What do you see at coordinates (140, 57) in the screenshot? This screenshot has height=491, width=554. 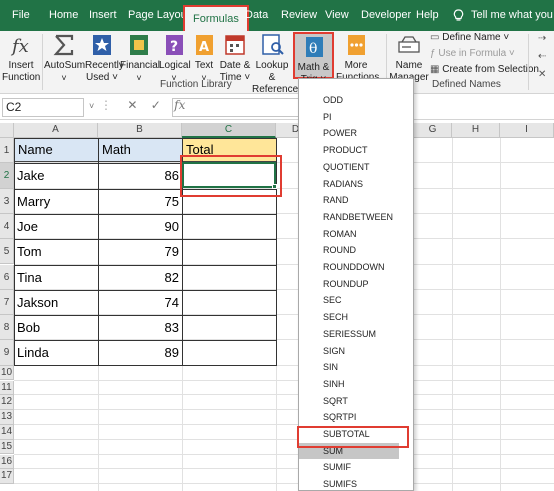 I see `financial-button: Financial ˅` at bounding box center [140, 57].